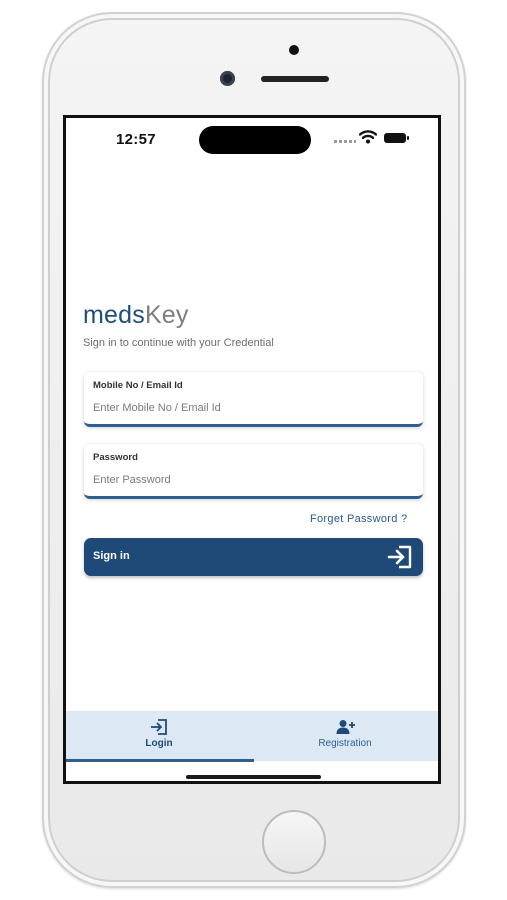  What do you see at coordinates (396, 138) in the screenshot?
I see `battery-icon` at bounding box center [396, 138].